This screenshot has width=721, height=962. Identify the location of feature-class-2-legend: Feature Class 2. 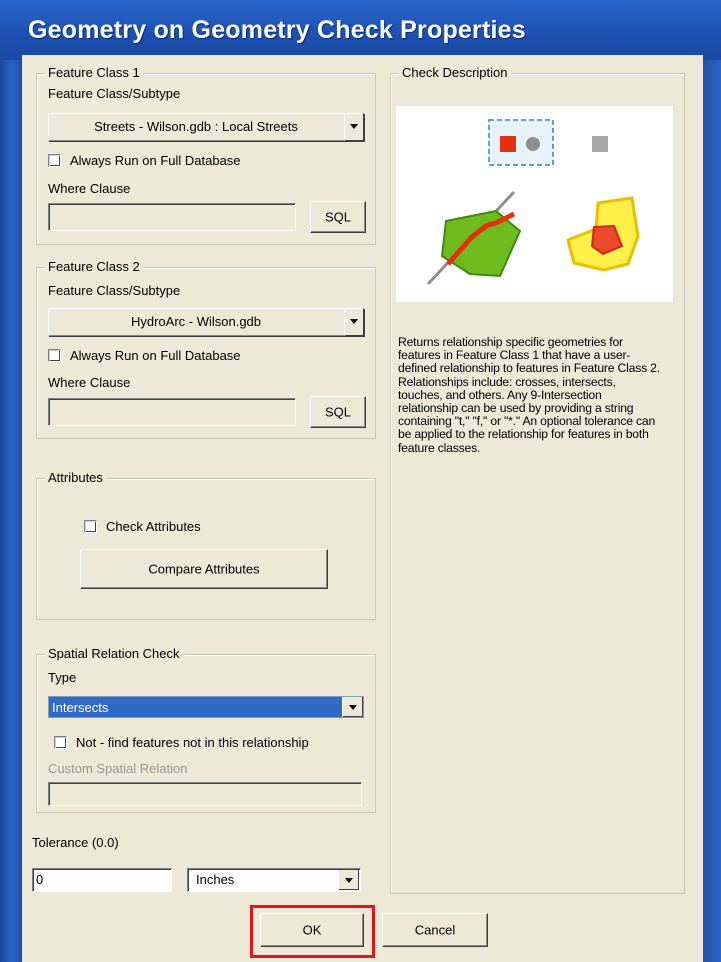
(94, 266).